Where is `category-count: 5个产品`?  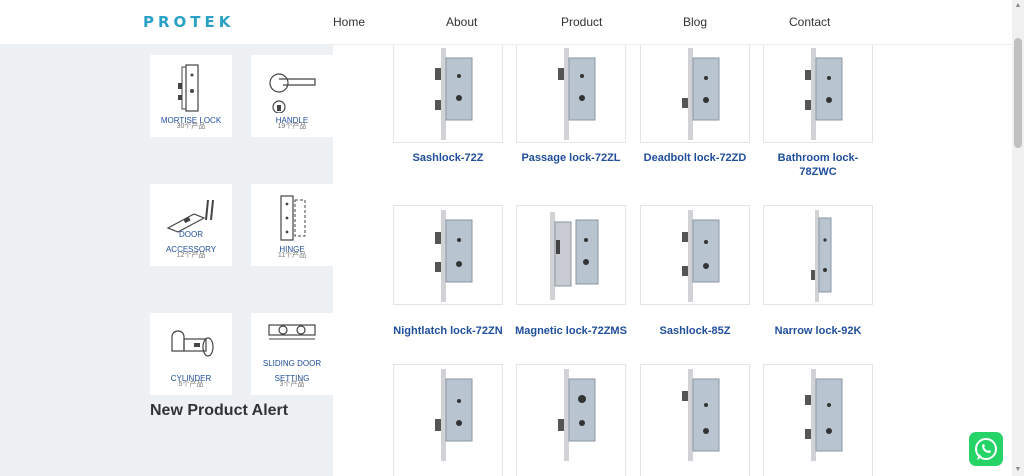 category-count: 5个产品 is located at coordinates (191, 384).